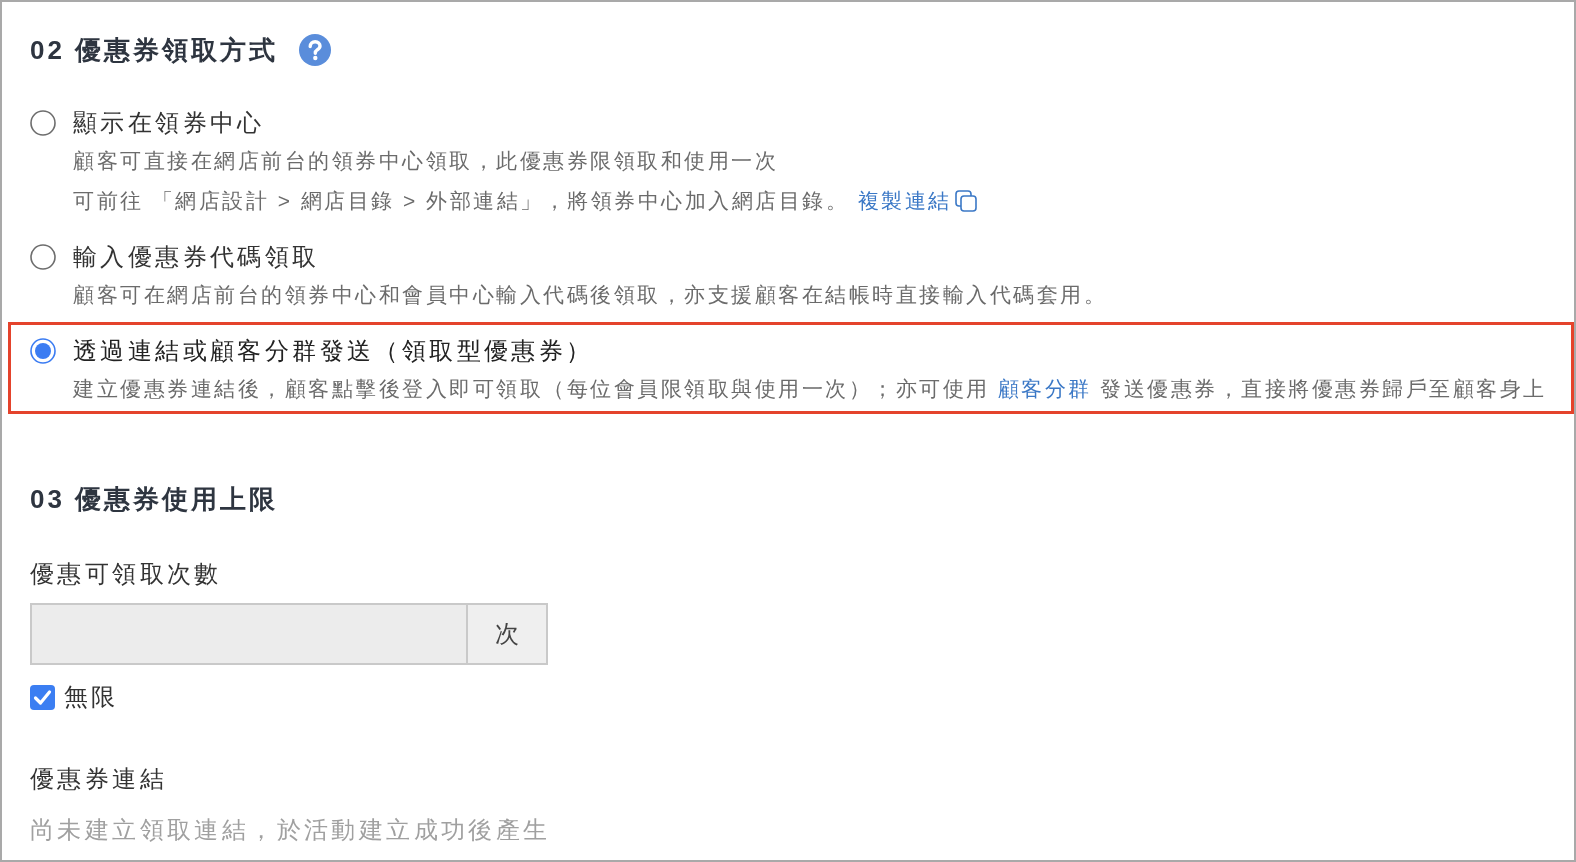  Describe the element at coordinates (315, 50) in the screenshot. I see `help-icon` at that location.